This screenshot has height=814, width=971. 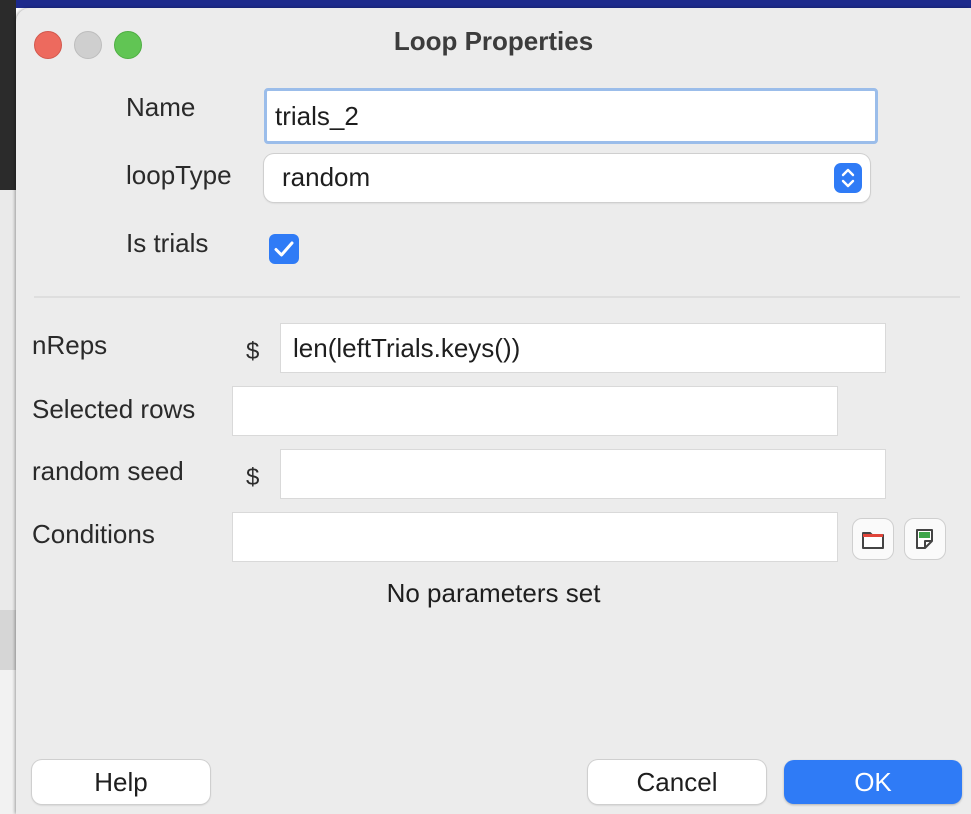 What do you see at coordinates (121, 782) in the screenshot?
I see `help-button: Help` at bounding box center [121, 782].